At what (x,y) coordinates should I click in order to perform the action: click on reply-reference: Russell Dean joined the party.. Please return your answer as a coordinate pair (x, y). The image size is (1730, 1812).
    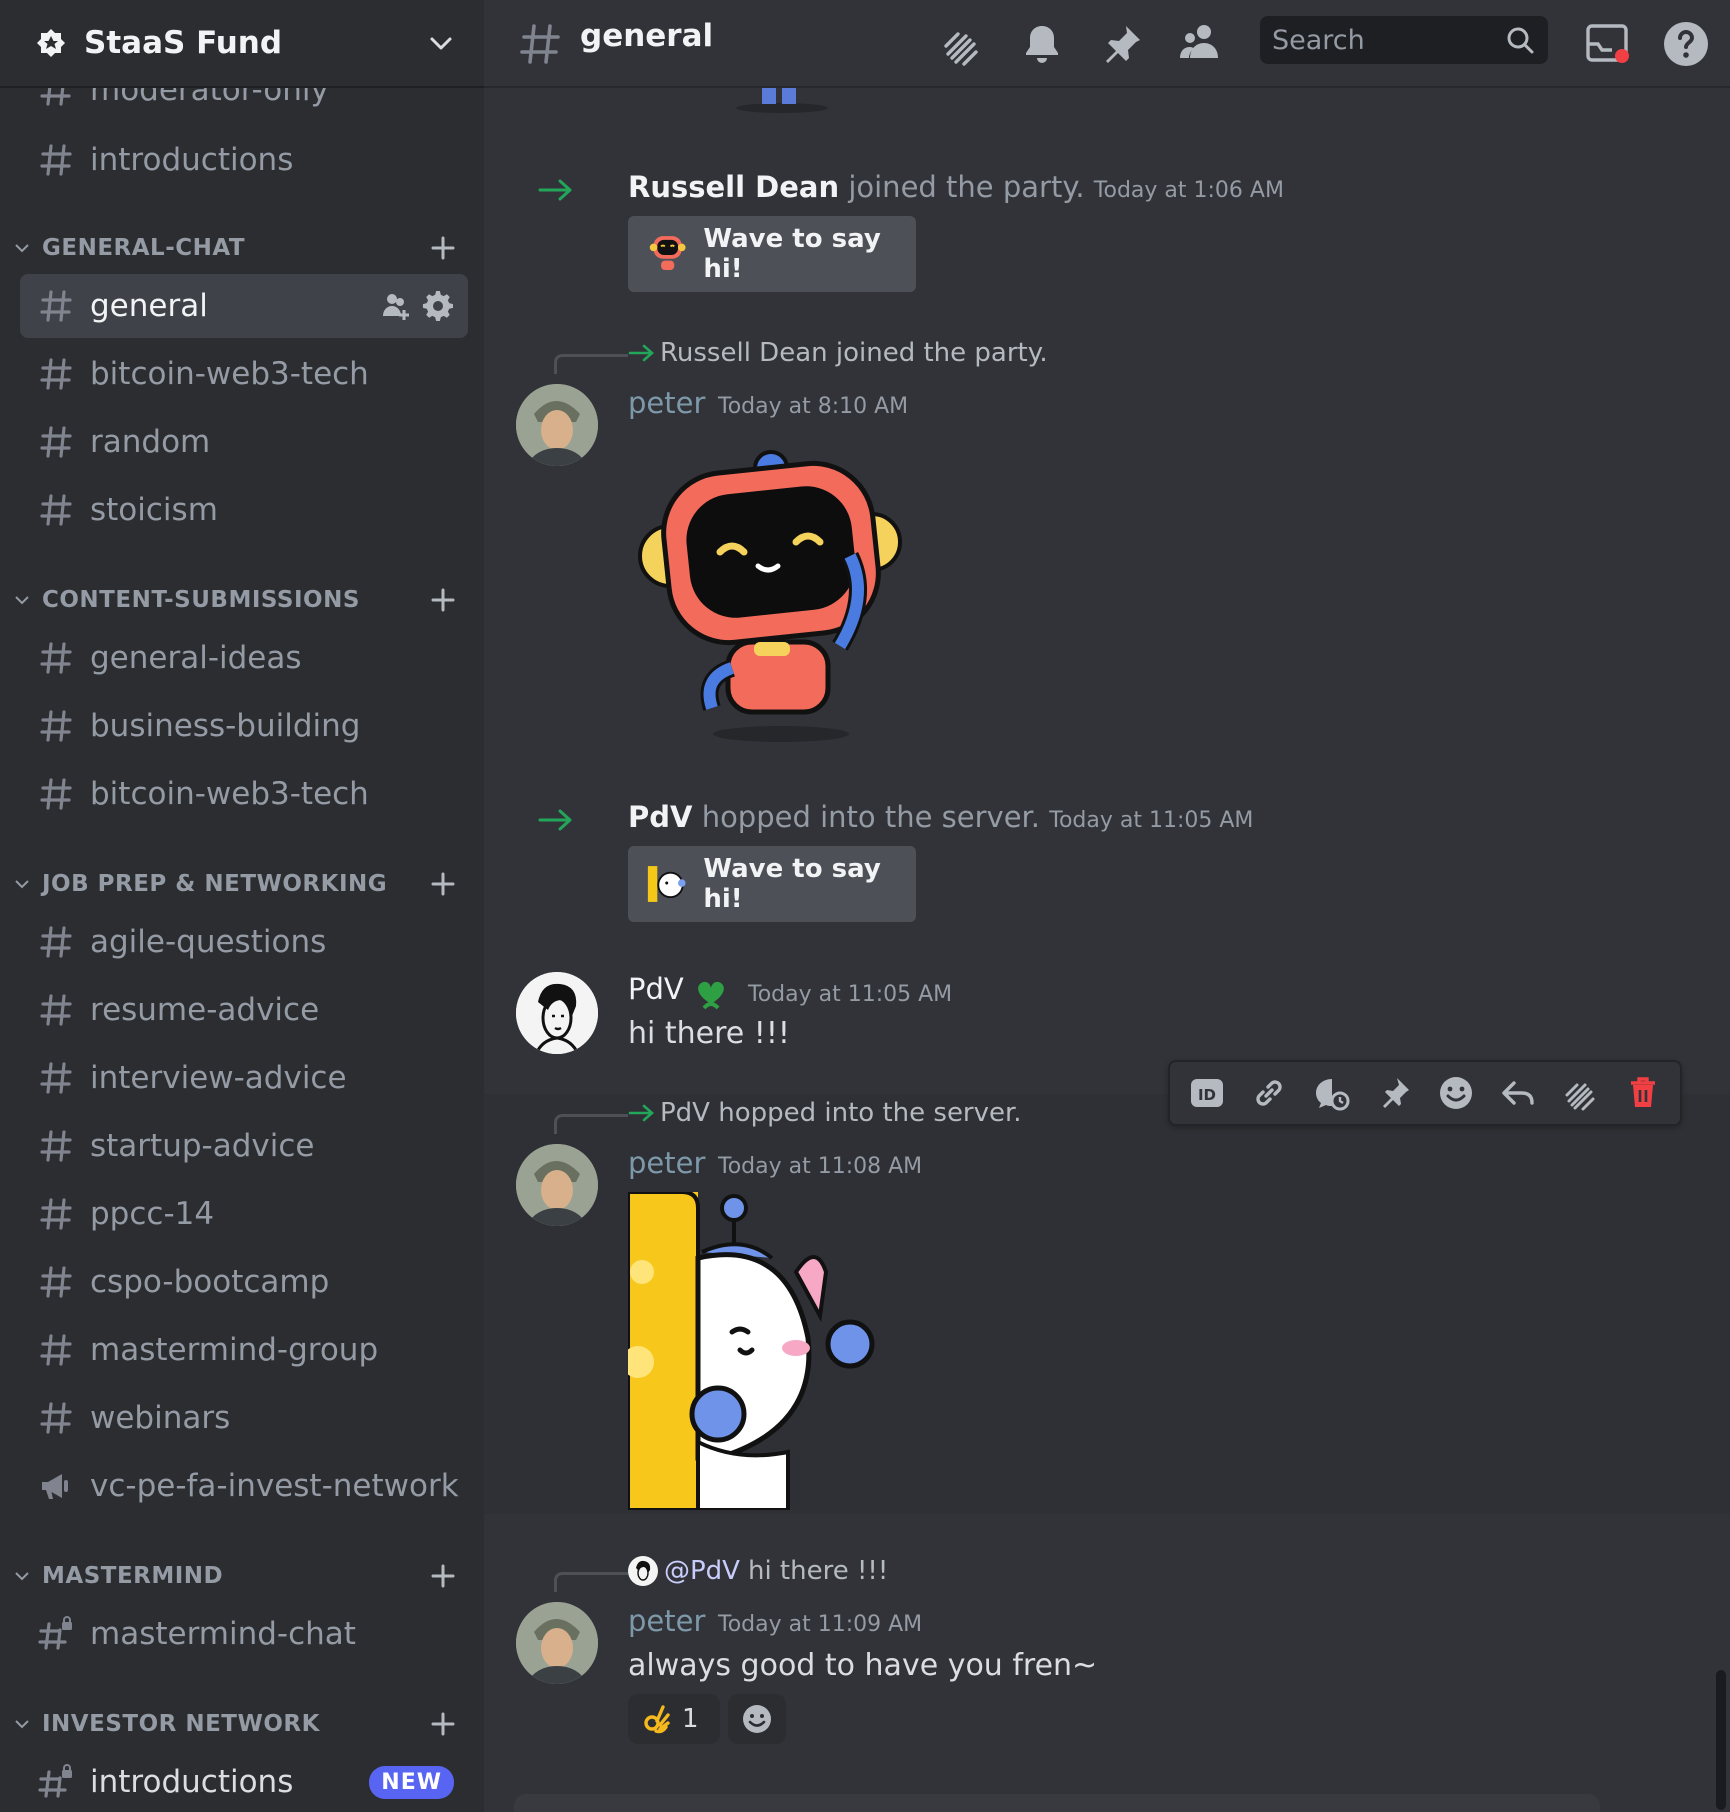
    Looking at the image, I should click on (838, 353).